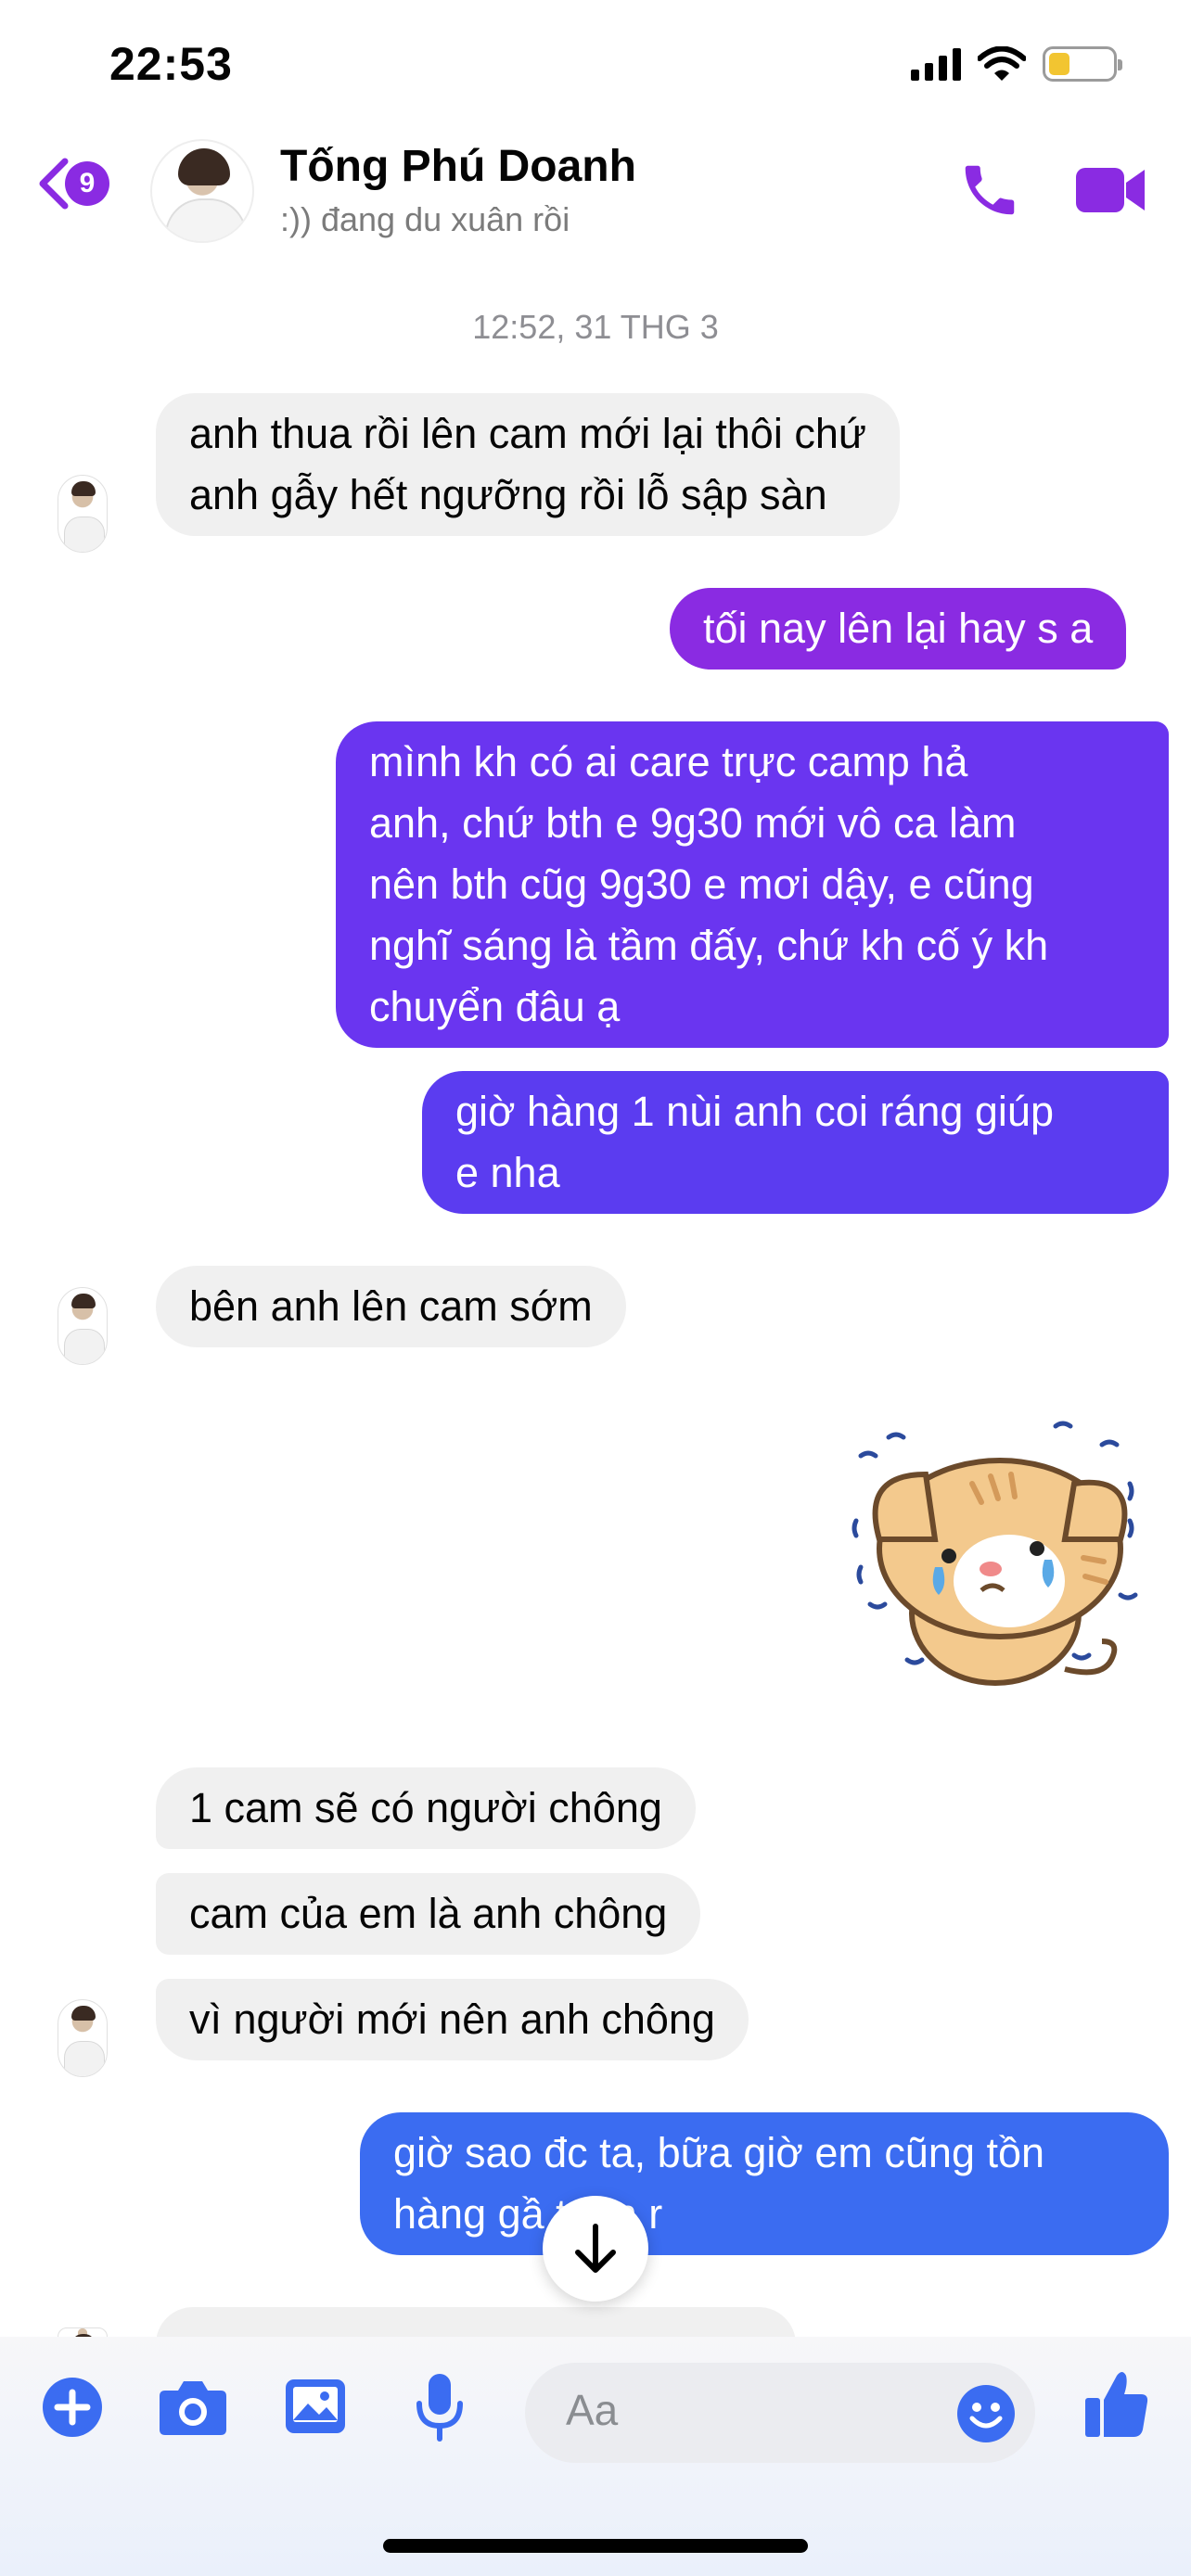 The height and width of the screenshot is (2576, 1191). I want to click on message-incoming: cam của em là anh chông, so click(428, 1914).